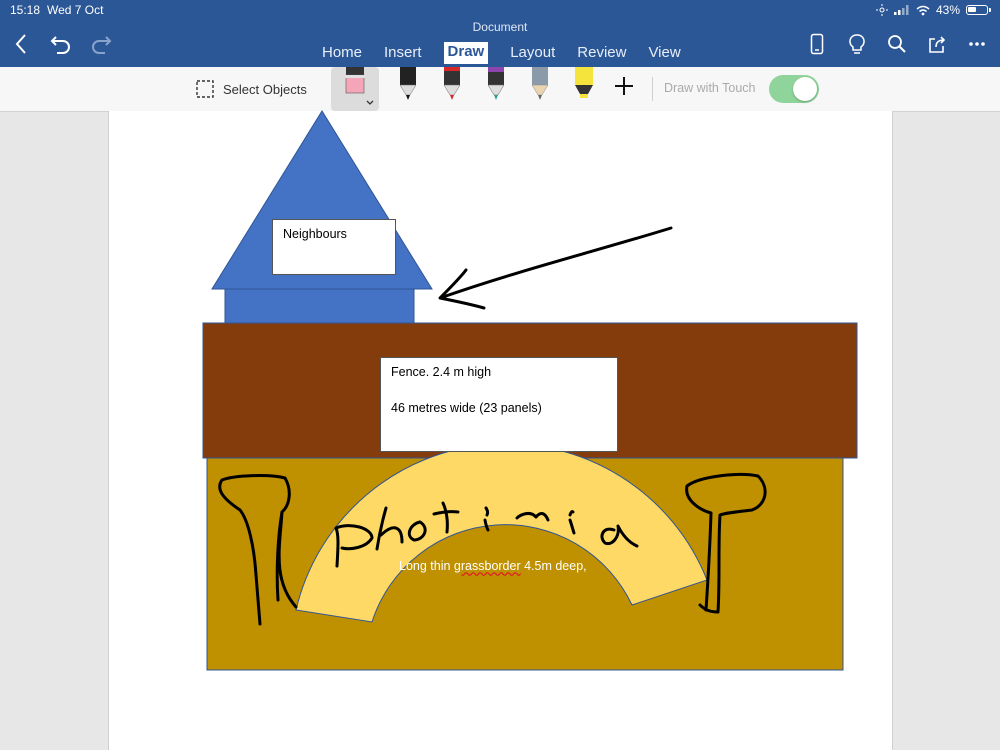 This screenshot has height=750, width=1000. Describe the element at coordinates (555, 268) in the screenshot. I see `ink-arrow` at that location.